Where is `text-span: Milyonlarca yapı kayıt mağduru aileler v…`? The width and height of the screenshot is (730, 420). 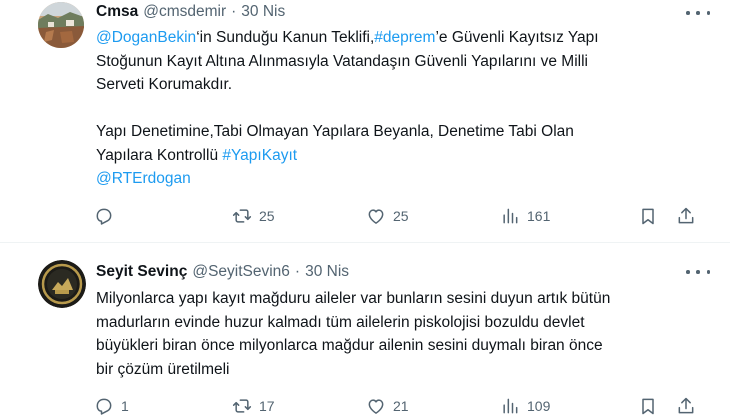 text-span: Milyonlarca yapı kayıt mağduru aileler v… is located at coordinates (353, 298).